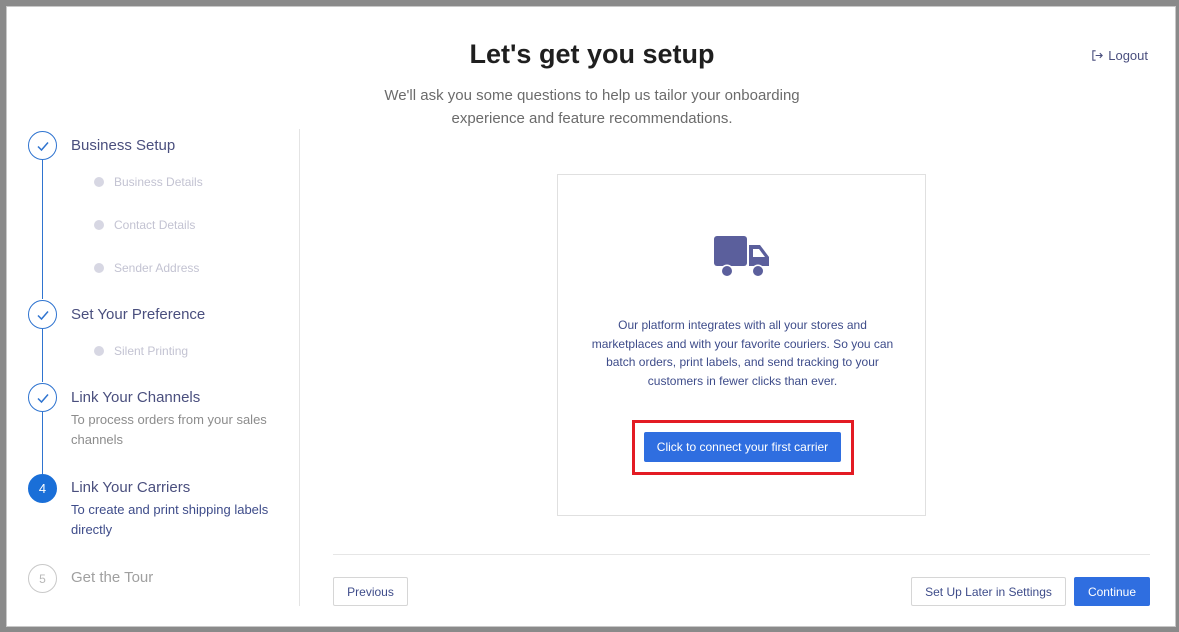  What do you see at coordinates (42, 397) in the screenshot?
I see `step-3-check-icon` at bounding box center [42, 397].